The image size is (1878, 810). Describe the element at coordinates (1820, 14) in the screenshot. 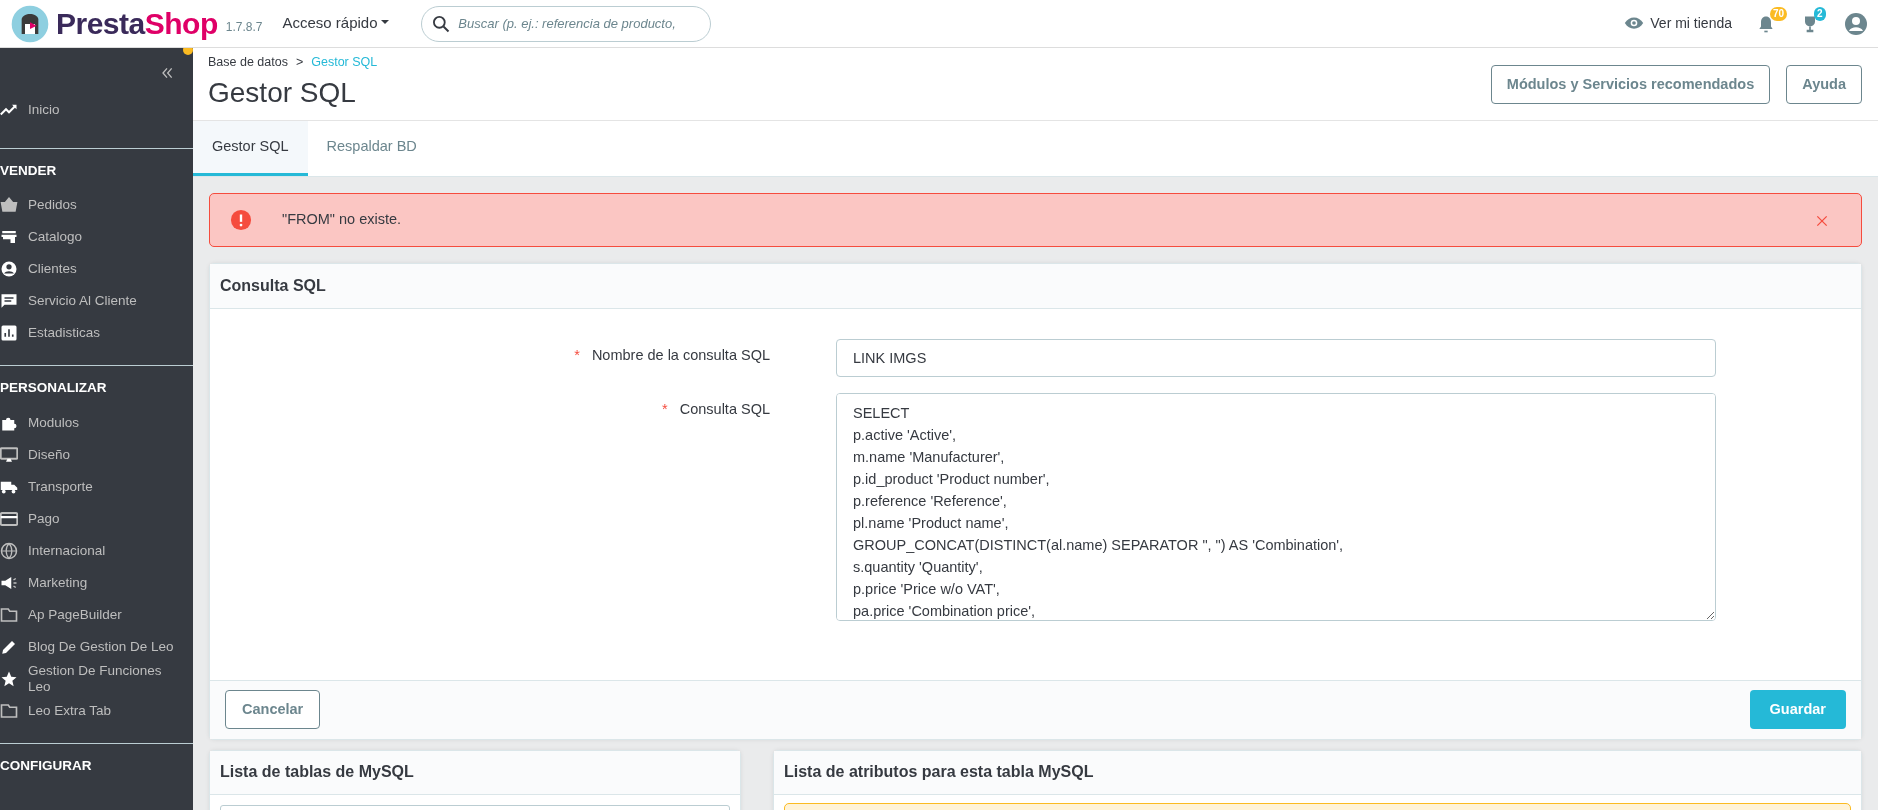

I see `trophy-count-badge: 2` at that location.